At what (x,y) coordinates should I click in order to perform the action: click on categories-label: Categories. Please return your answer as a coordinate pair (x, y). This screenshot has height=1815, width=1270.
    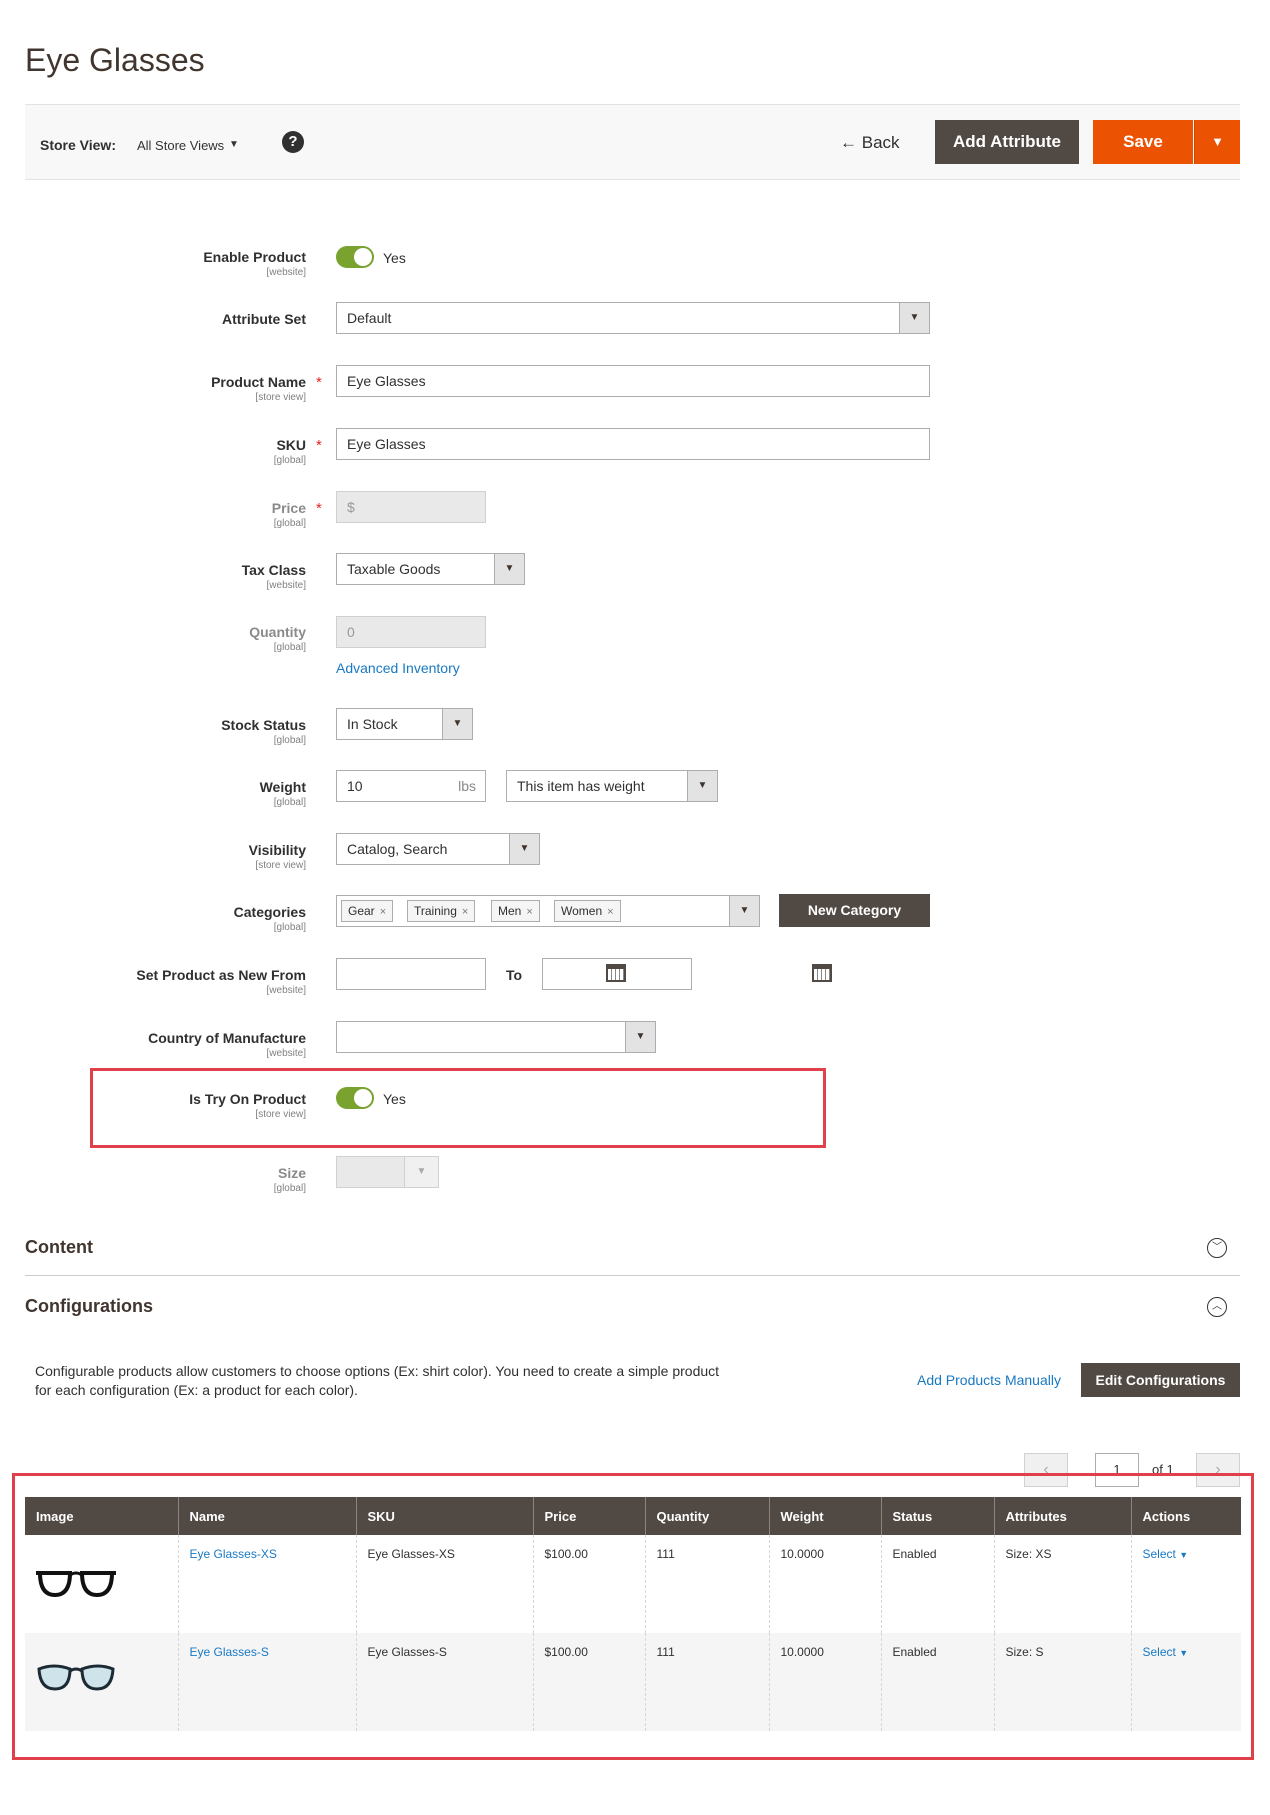
    Looking at the image, I should click on (269, 912).